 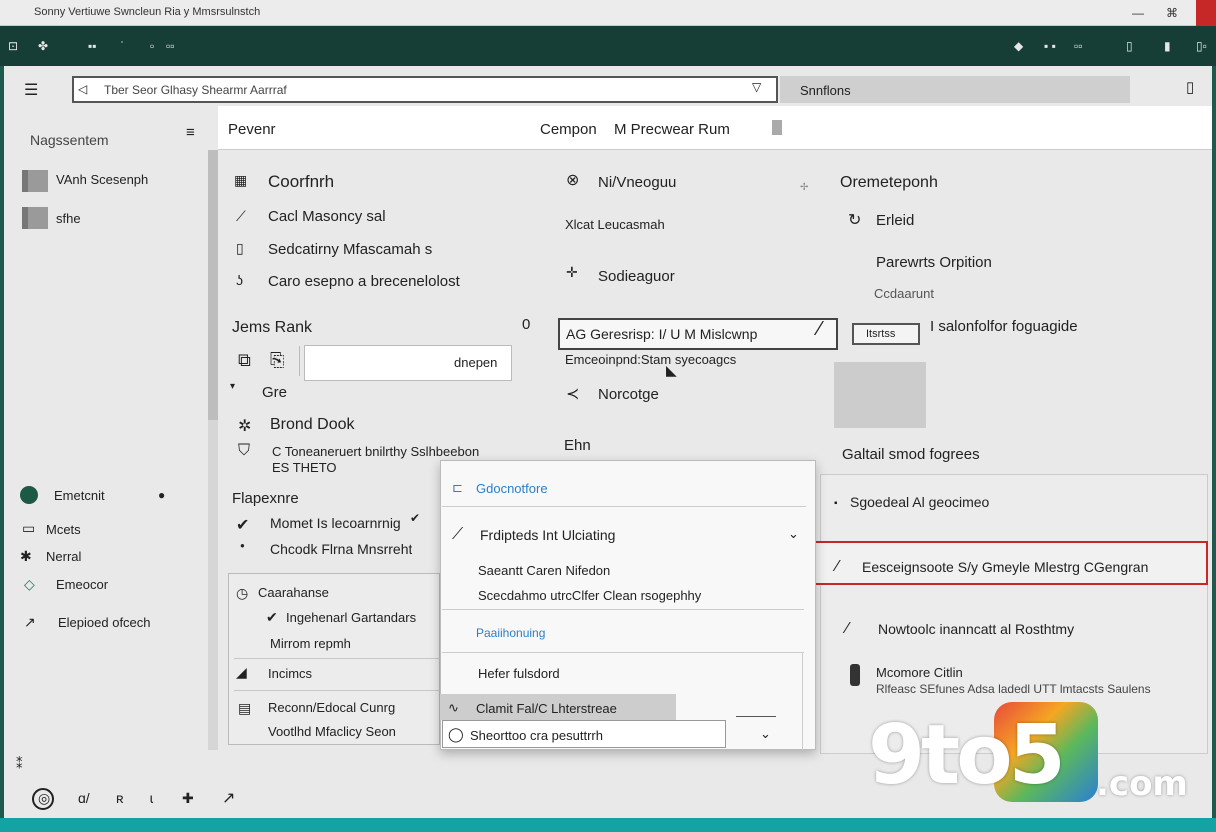 I want to click on sidebar-menu-icon: ≡, so click(x=190, y=132).